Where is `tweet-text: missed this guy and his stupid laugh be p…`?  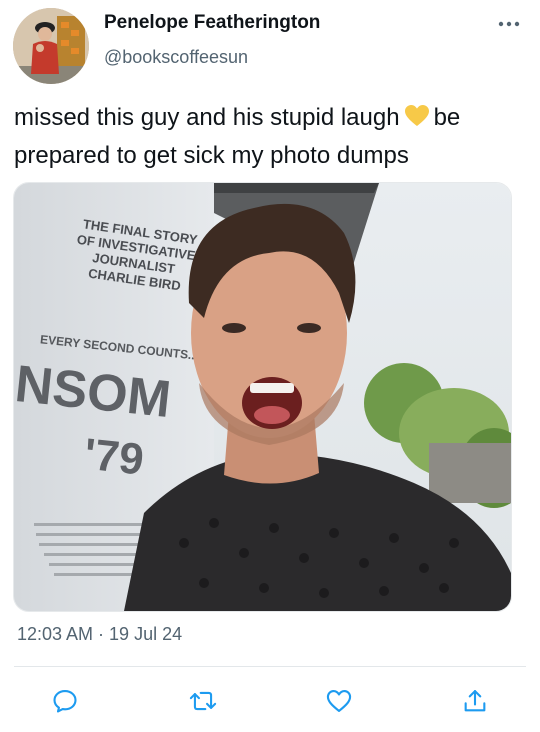
tweet-text: missed this guy and his stupid laugh be p… is located at coordinates (274, 136).